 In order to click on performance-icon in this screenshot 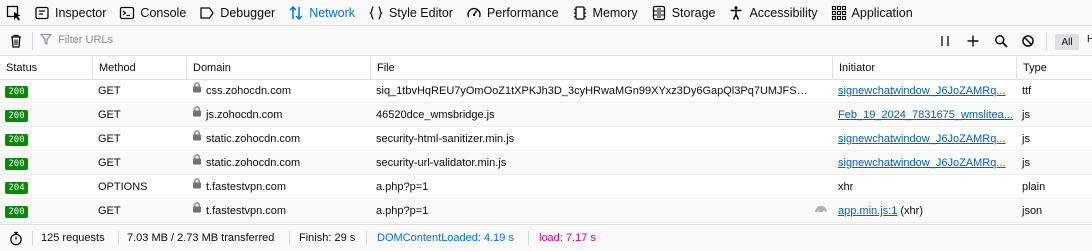, I will do `click(474, 13)`.